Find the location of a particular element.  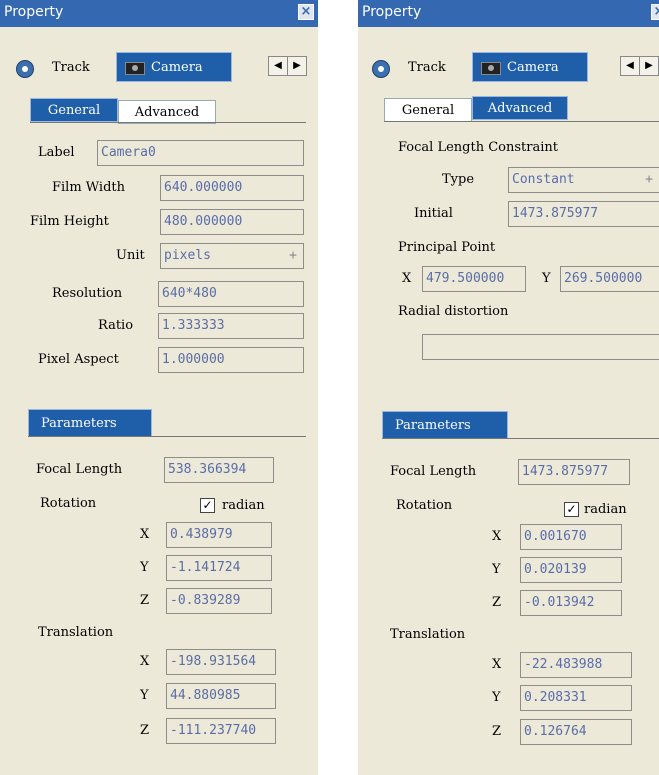

unit-select: pixels + is located at coordinates (232, 256).